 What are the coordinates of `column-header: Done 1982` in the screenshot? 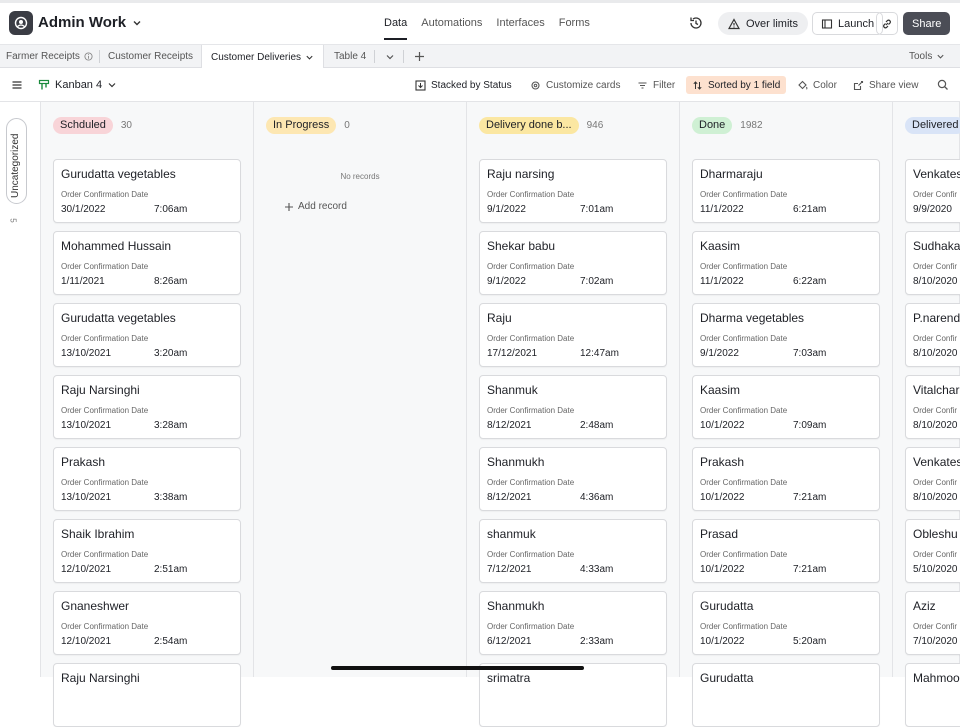 It's located at (727, 125).